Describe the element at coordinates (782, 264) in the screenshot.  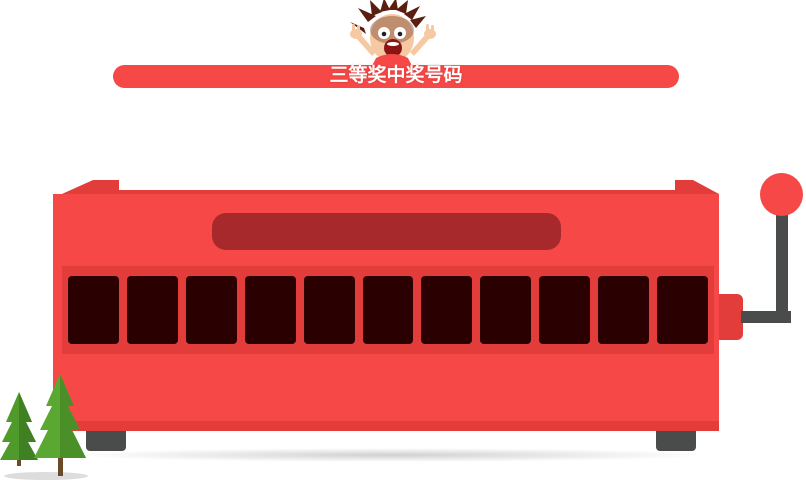
I see `lever-arm-vertical` at that location.